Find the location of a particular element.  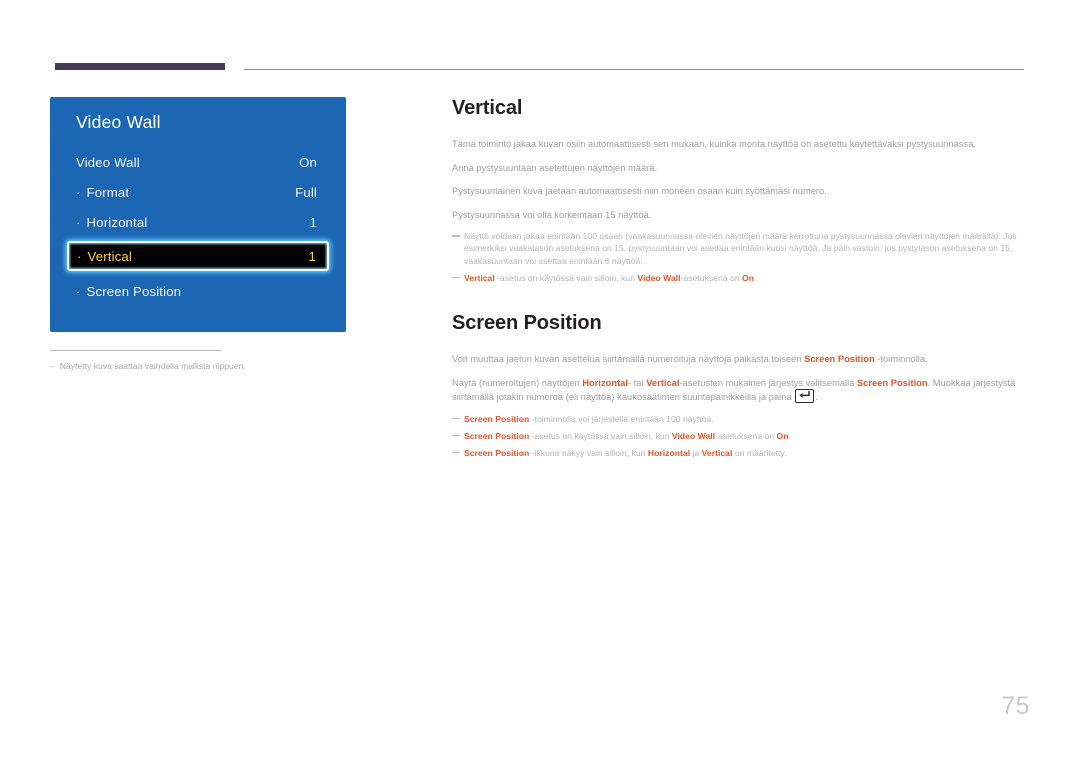

osd-item-value: Full is located at coordinates (306, 192).